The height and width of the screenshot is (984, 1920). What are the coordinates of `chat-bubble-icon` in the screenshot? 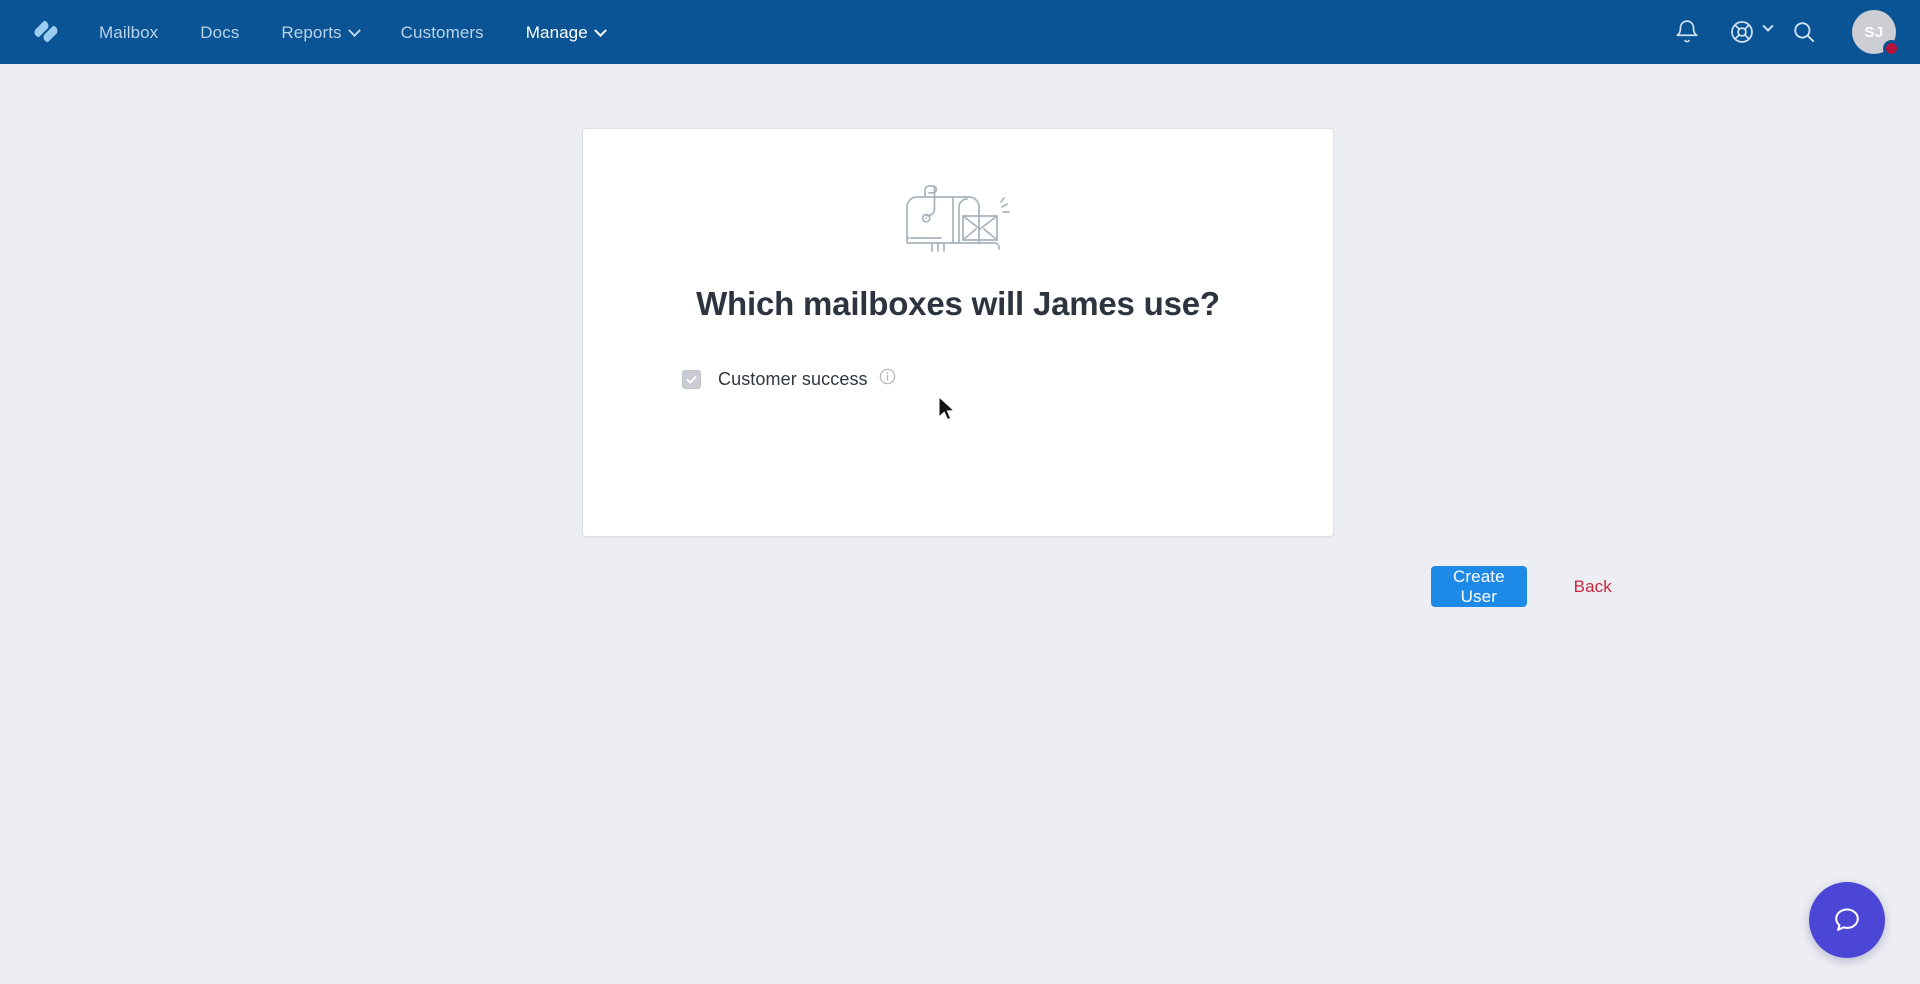 It's located at (1847, 919).